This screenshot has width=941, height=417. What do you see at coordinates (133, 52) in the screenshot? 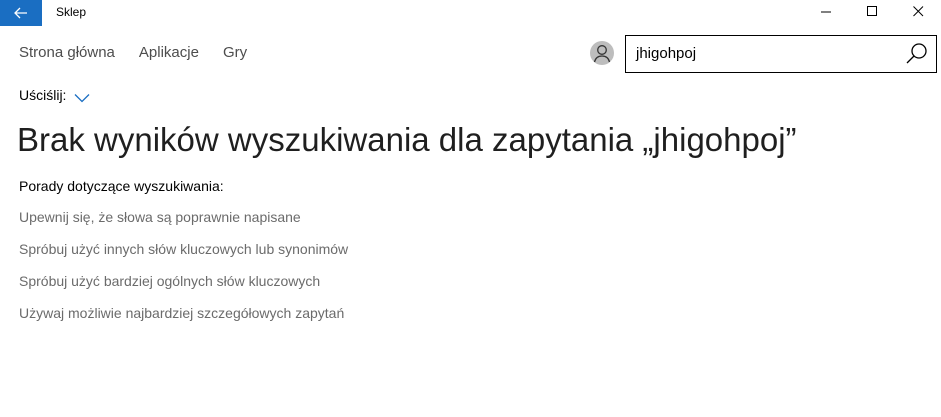
I see `main-nav: Strona główna Aplikacje Gry` at bounding box center [133, 52].